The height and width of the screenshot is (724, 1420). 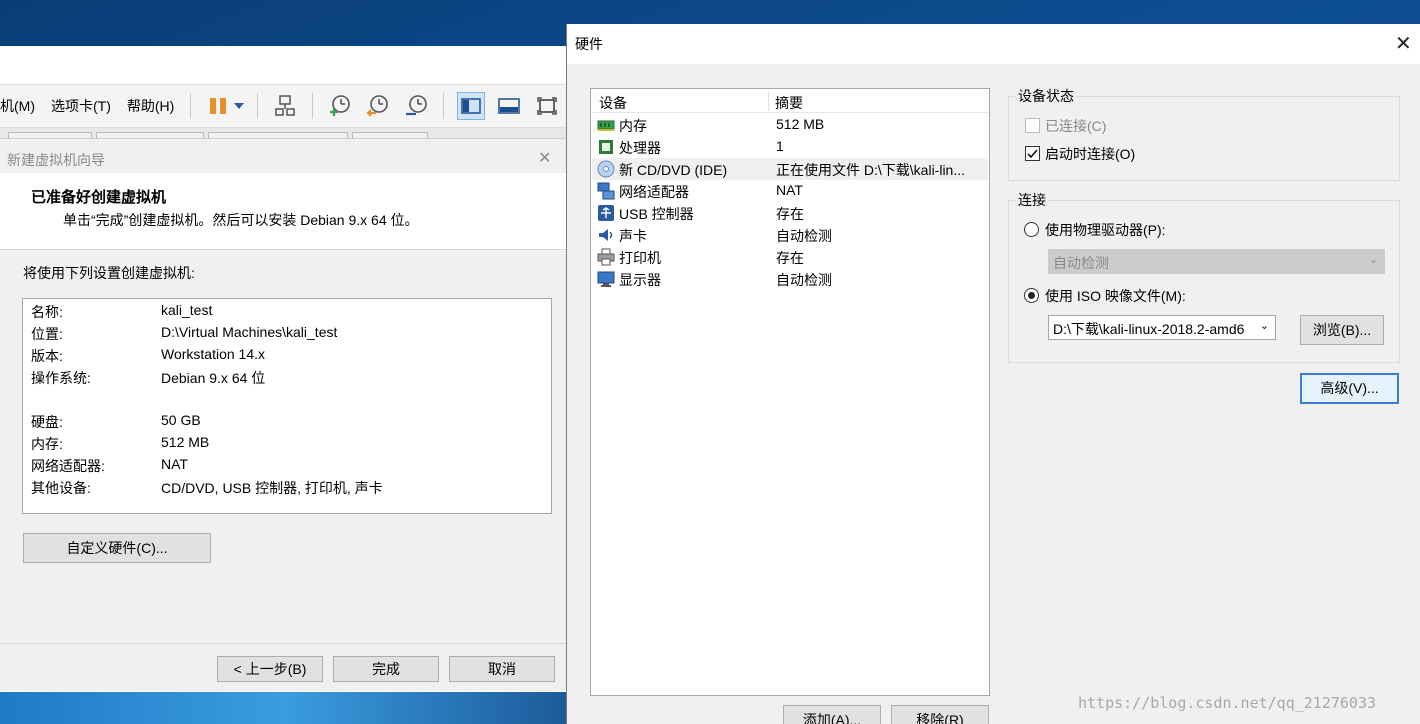 What do you see at coordinates (47, 422) in the screenshot?
I see `summary-key: 硬盘:` at bounding box center [47, 422].